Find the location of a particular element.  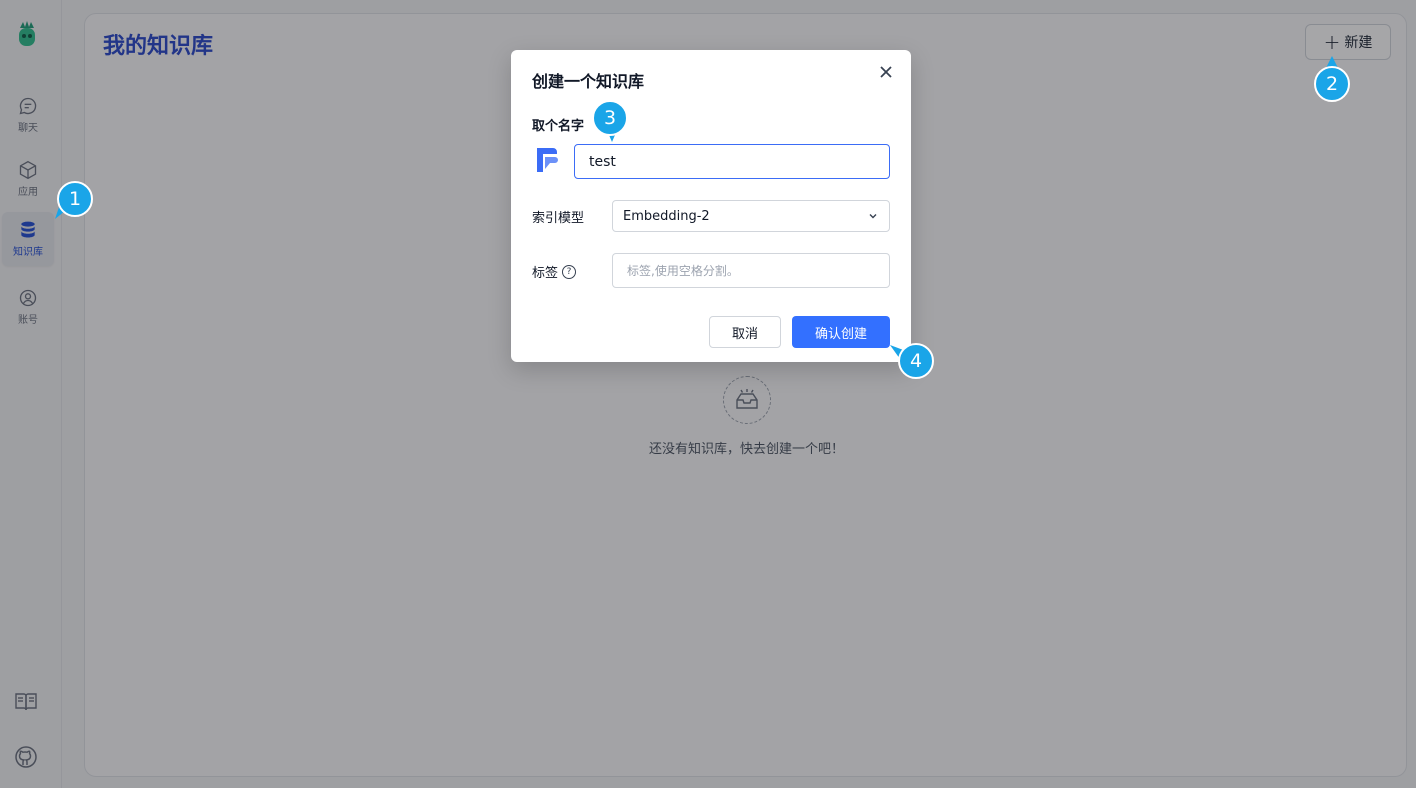

confirm-create-button: 确认创建 is located at coordinates (841, 332).